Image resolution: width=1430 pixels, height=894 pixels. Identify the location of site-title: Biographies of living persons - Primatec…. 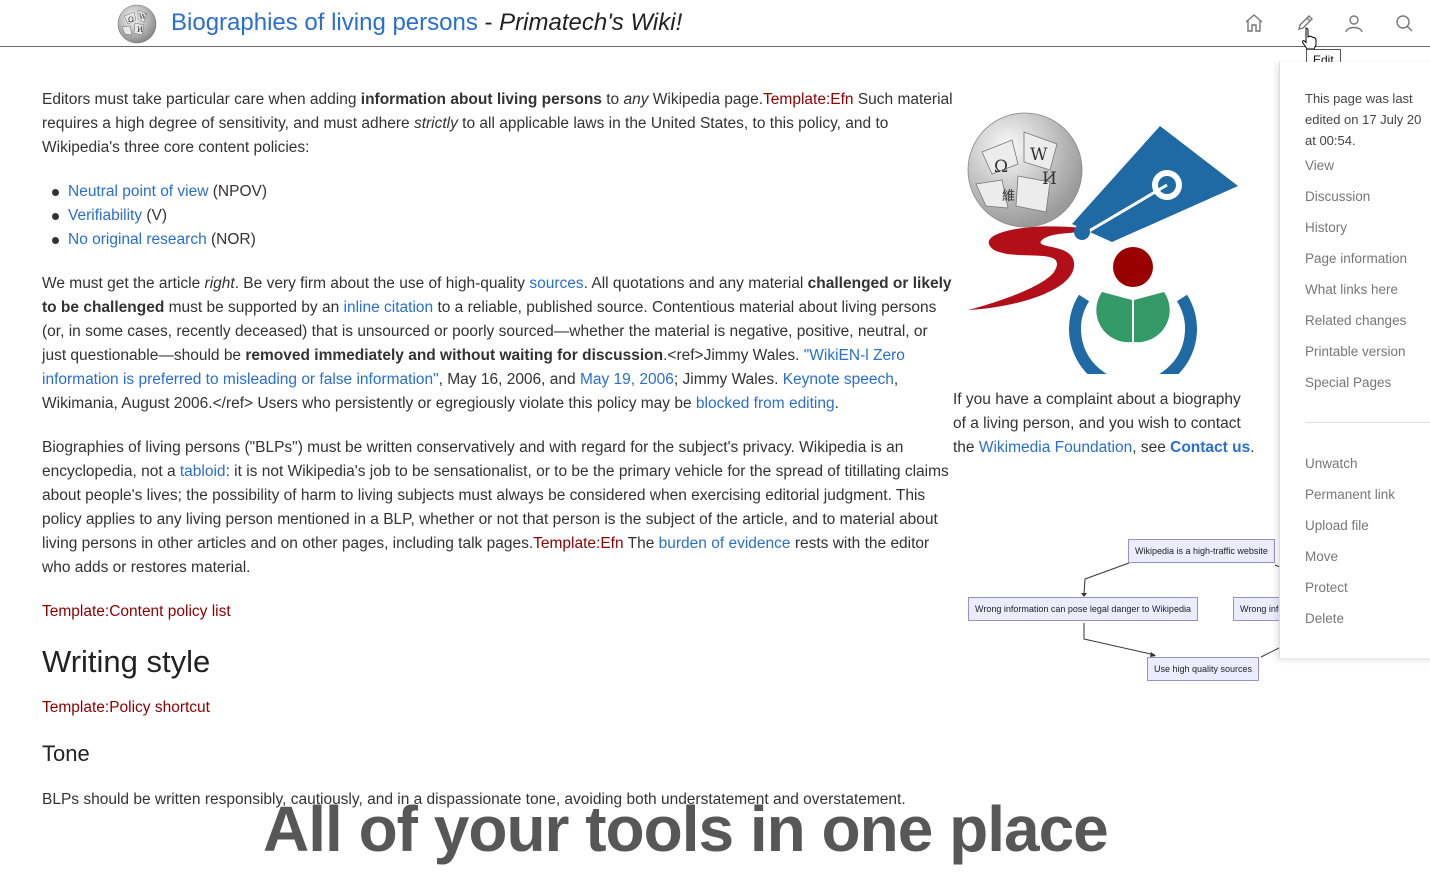
(426, 23).